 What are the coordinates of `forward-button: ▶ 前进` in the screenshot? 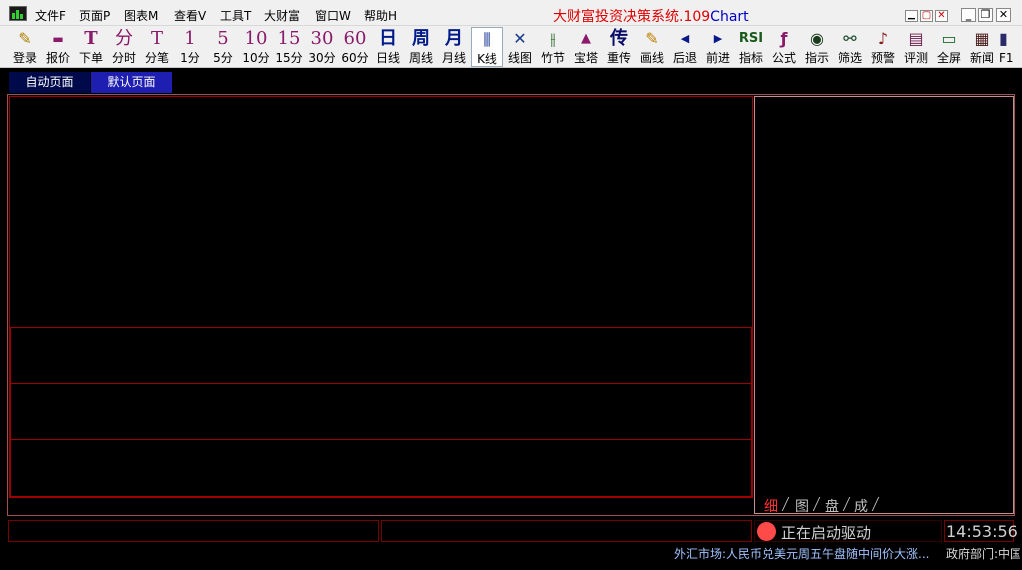 It's located at (718, 47).